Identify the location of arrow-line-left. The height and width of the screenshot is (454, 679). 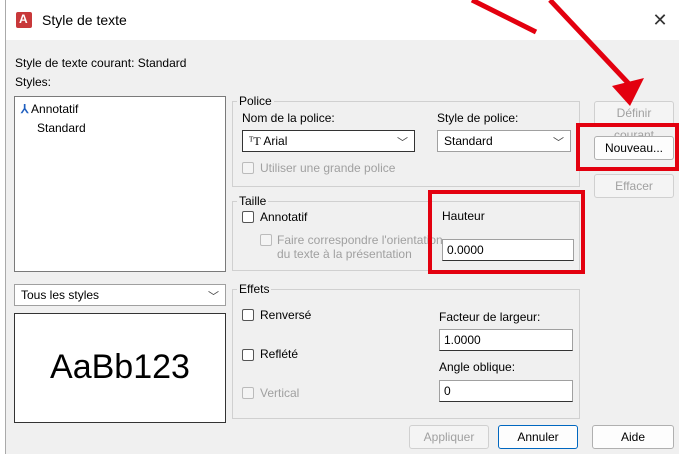
(504, 17).